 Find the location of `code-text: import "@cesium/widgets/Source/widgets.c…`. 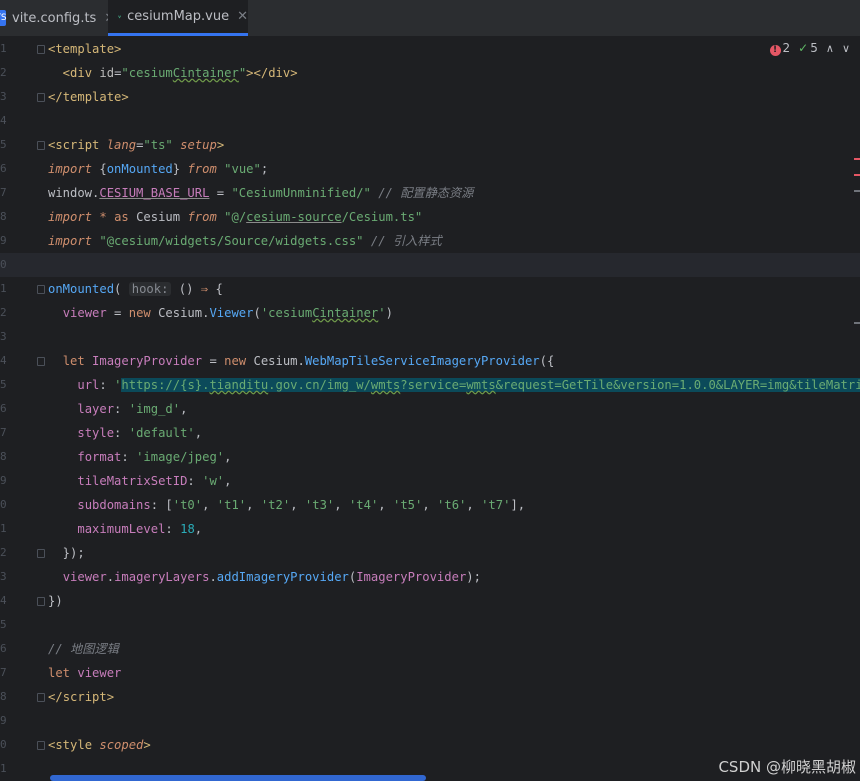

code-text: import "@cesium/widgets/Source/widgets.c… is located at coordinates (245, 241).